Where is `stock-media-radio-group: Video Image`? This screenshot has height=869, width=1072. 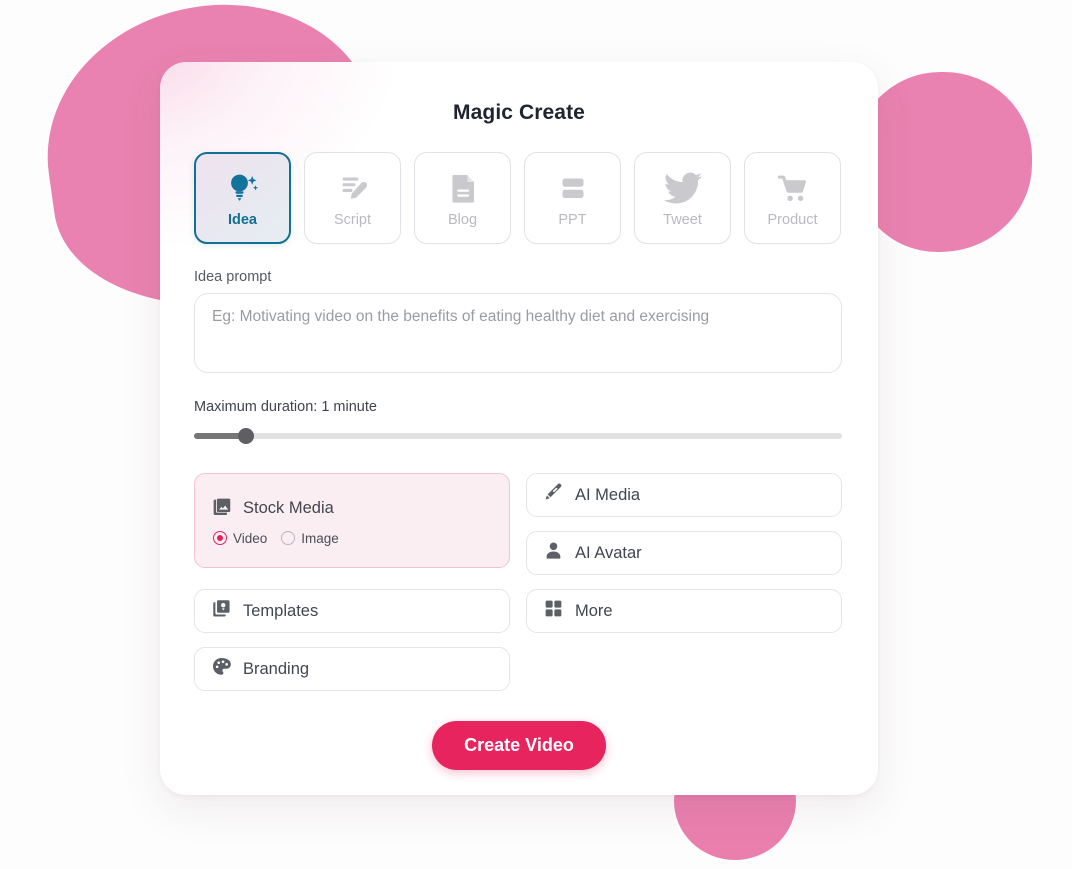
stock-media-radio-group: Video Image is located at coordinates (275, 538).